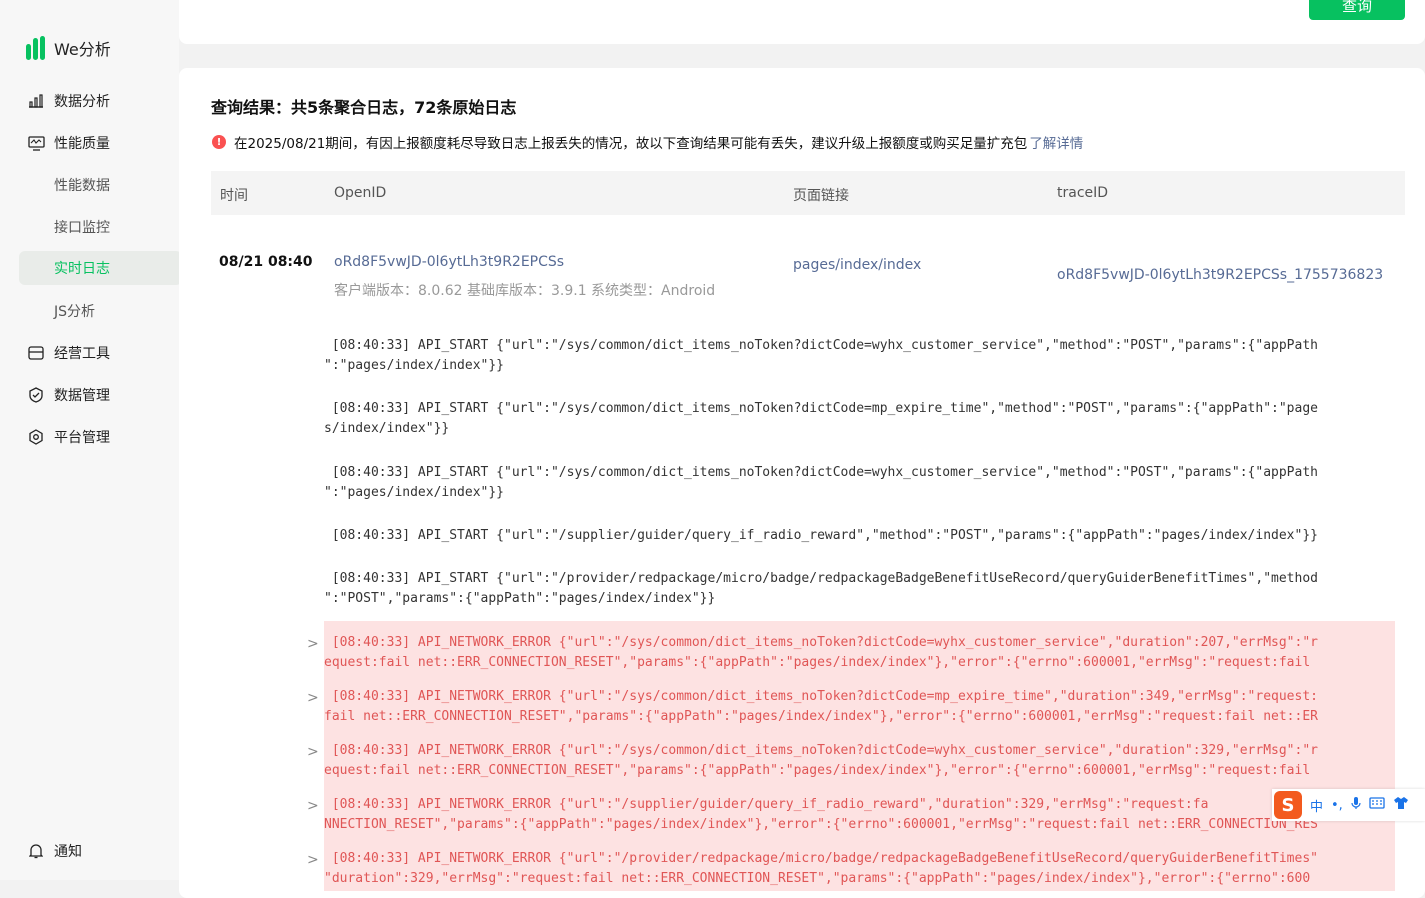 This screenshot has width=1425, height=898. I want to click on app-name: We分析, so click(82, 49).